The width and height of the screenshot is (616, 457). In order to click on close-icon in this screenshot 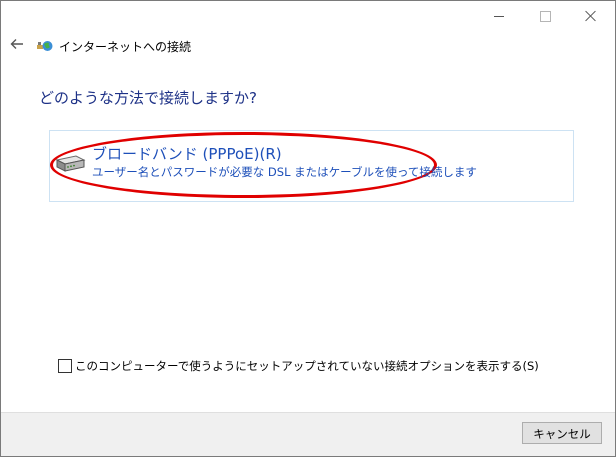, I will do `click(591, 16)`.